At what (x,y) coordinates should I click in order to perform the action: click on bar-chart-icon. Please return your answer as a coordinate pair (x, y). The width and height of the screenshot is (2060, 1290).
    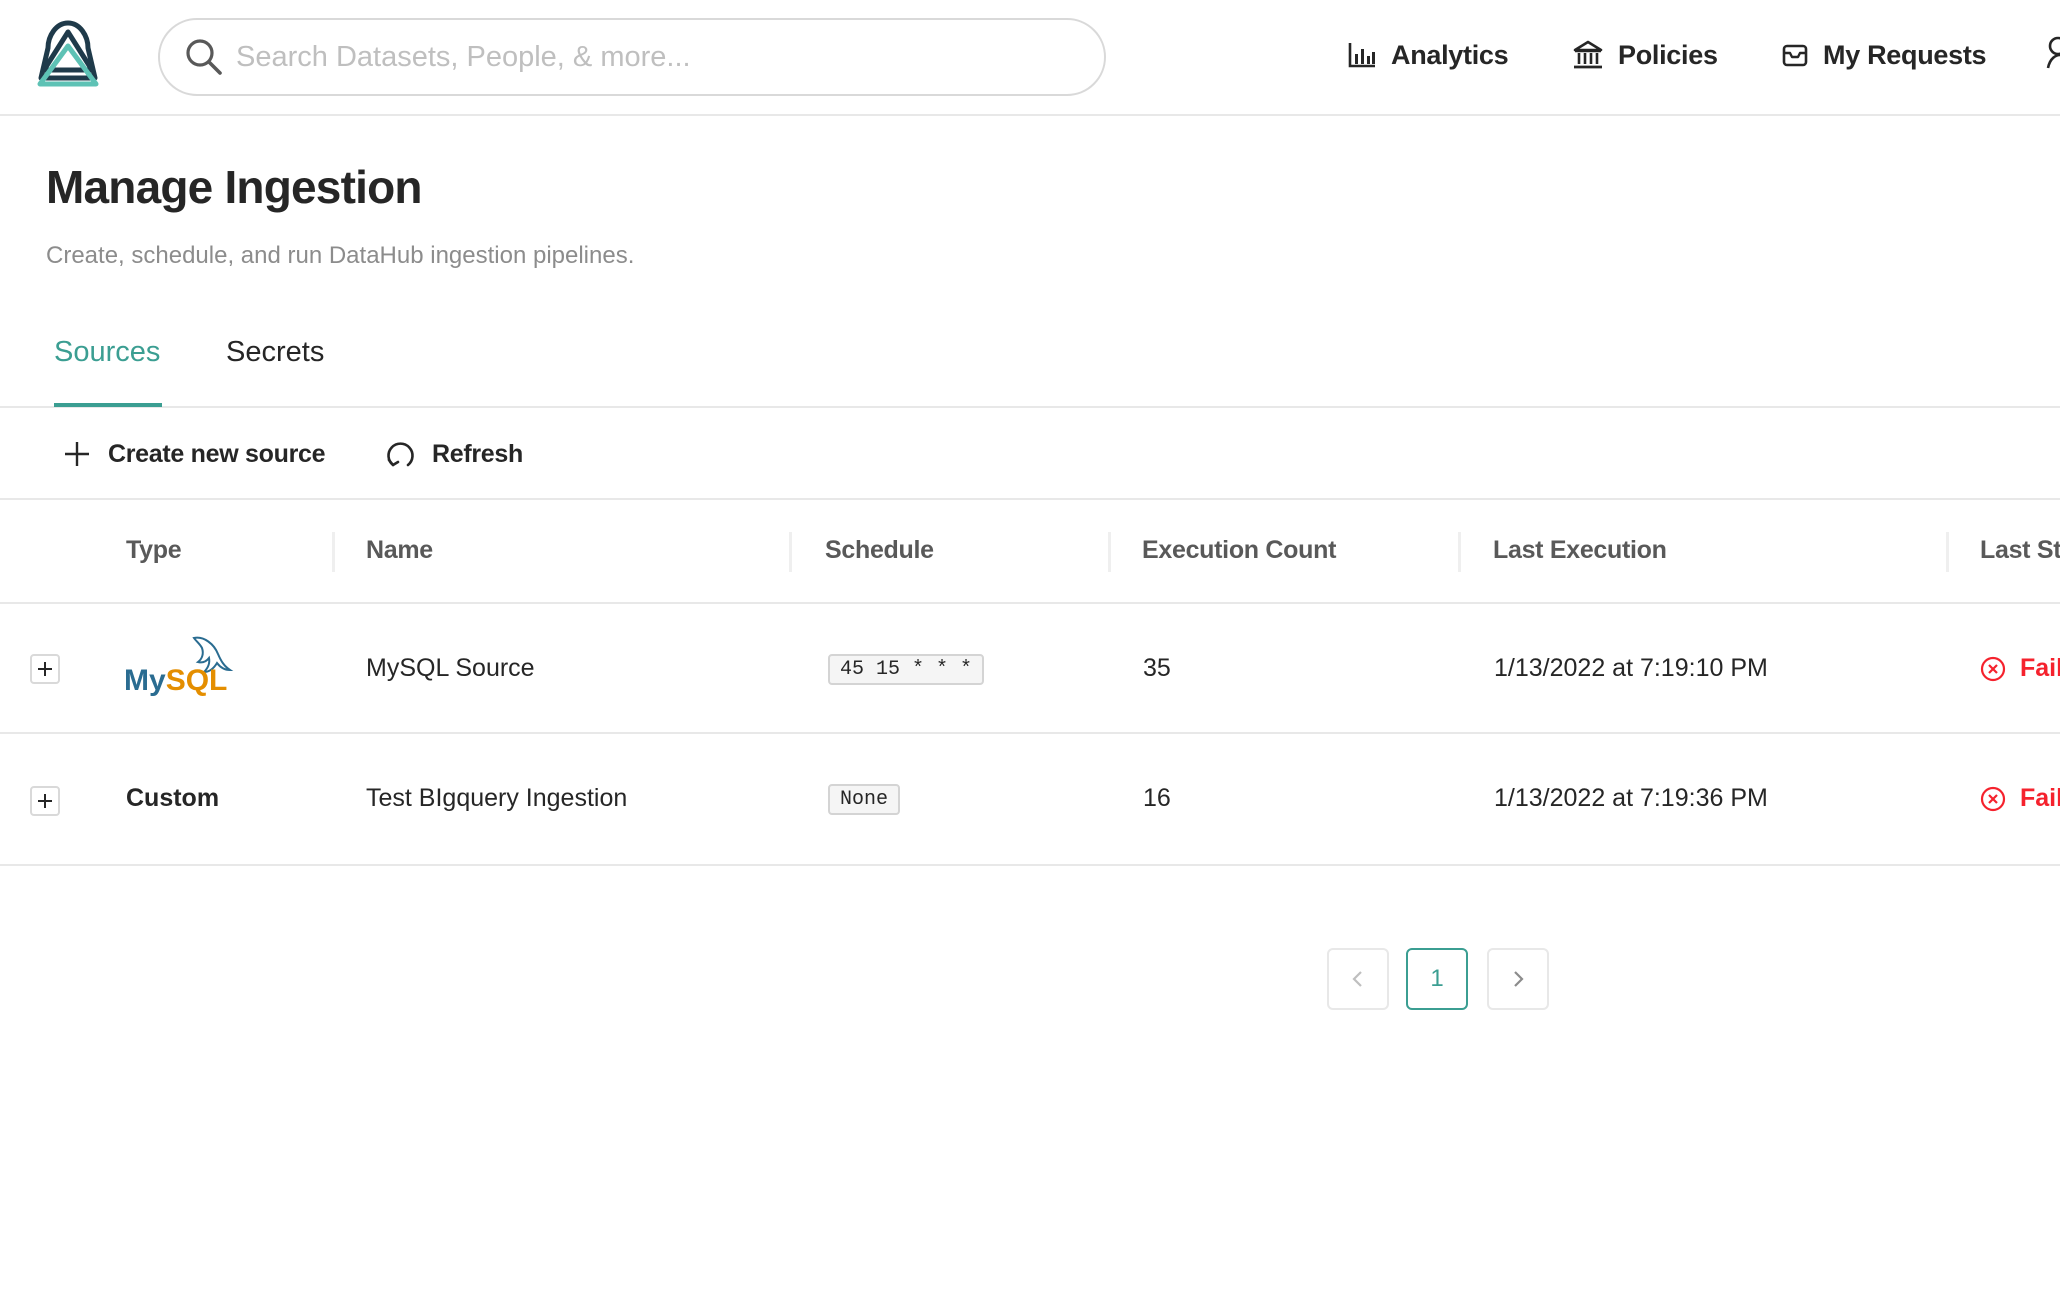
    Looking at the image, I should click on (1361, 55).